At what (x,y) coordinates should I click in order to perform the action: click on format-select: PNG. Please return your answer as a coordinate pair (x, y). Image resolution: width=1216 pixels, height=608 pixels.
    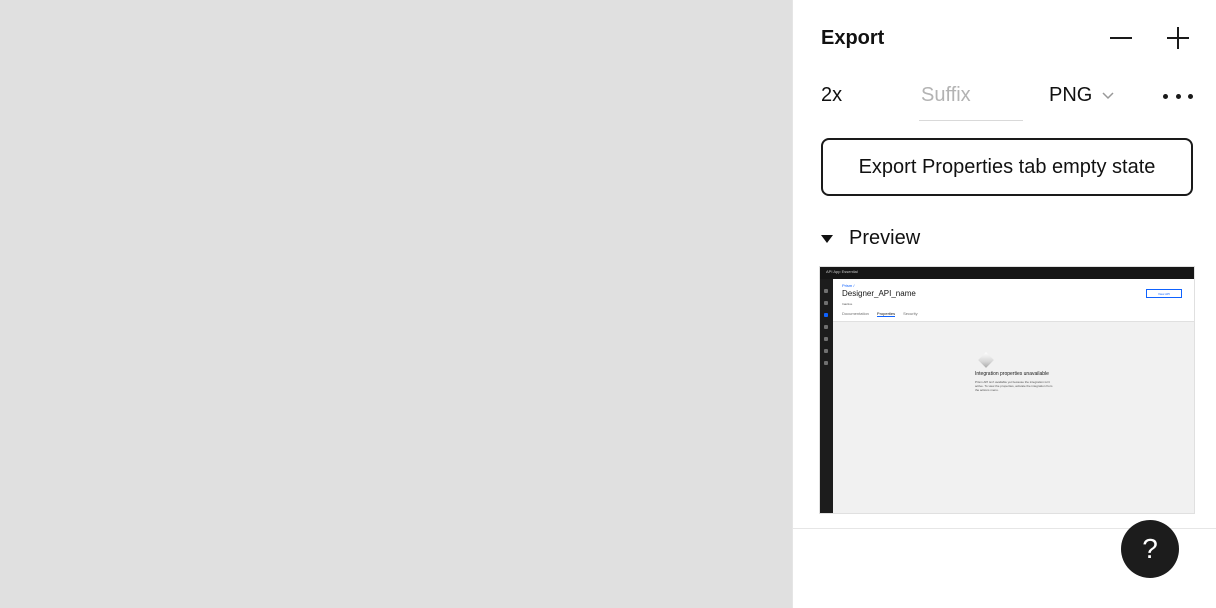
    Looking at the image, I should click on (1081, 95).